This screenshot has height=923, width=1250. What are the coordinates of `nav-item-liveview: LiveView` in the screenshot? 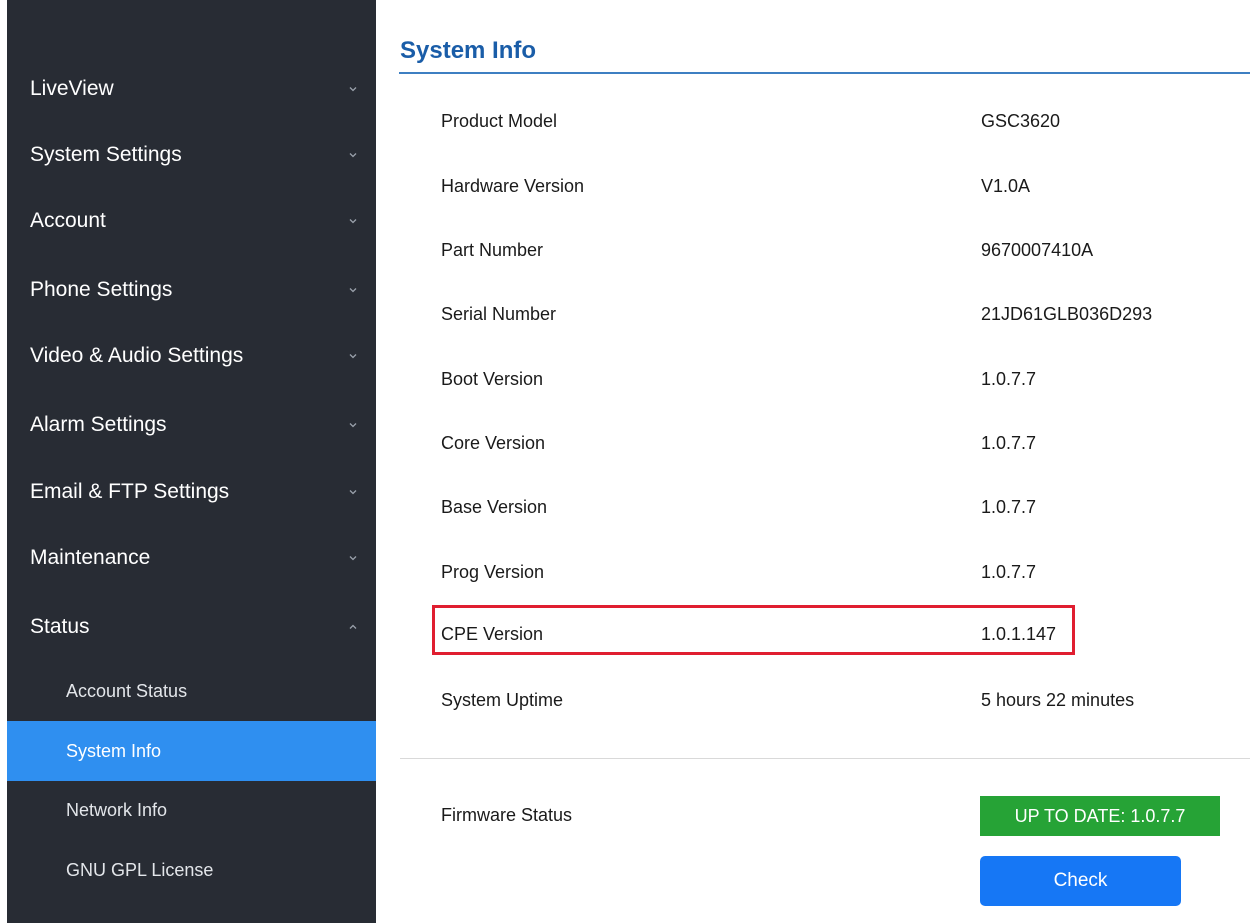 It's located at (191, 89).